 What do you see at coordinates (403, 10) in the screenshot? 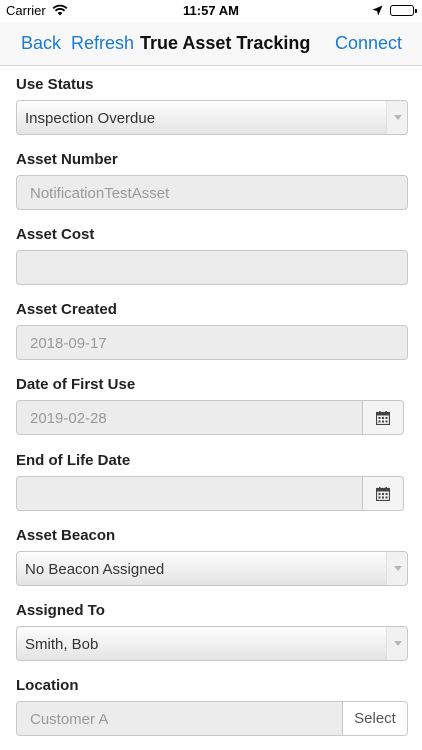
I see `battery-icon` at bounding box center [403, 10].